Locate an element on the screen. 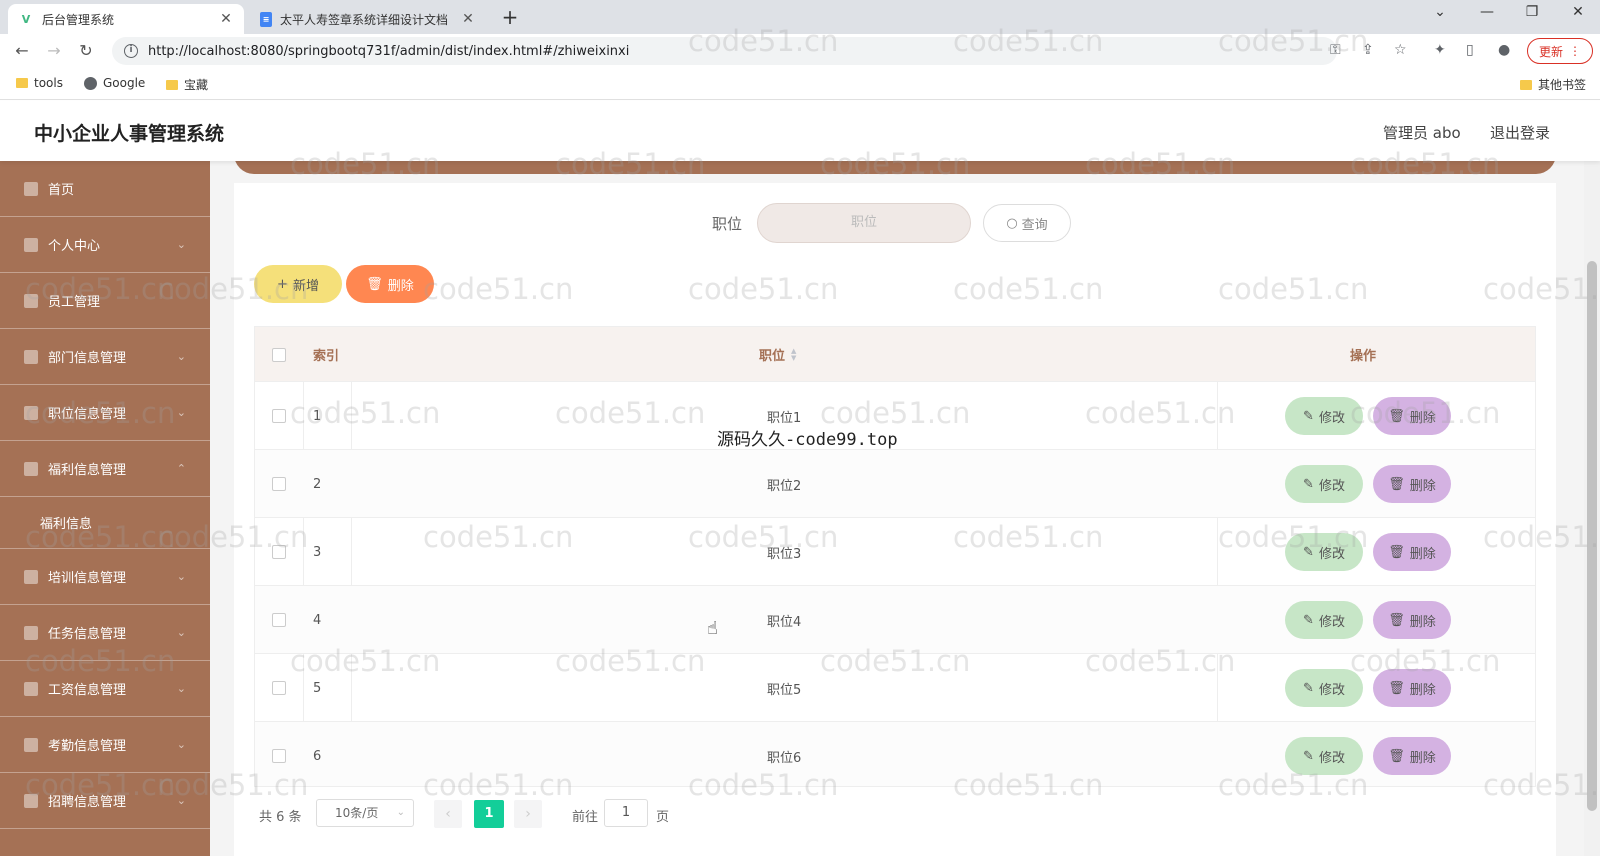  search-label: 职位 is located at coordinates (727, 224).